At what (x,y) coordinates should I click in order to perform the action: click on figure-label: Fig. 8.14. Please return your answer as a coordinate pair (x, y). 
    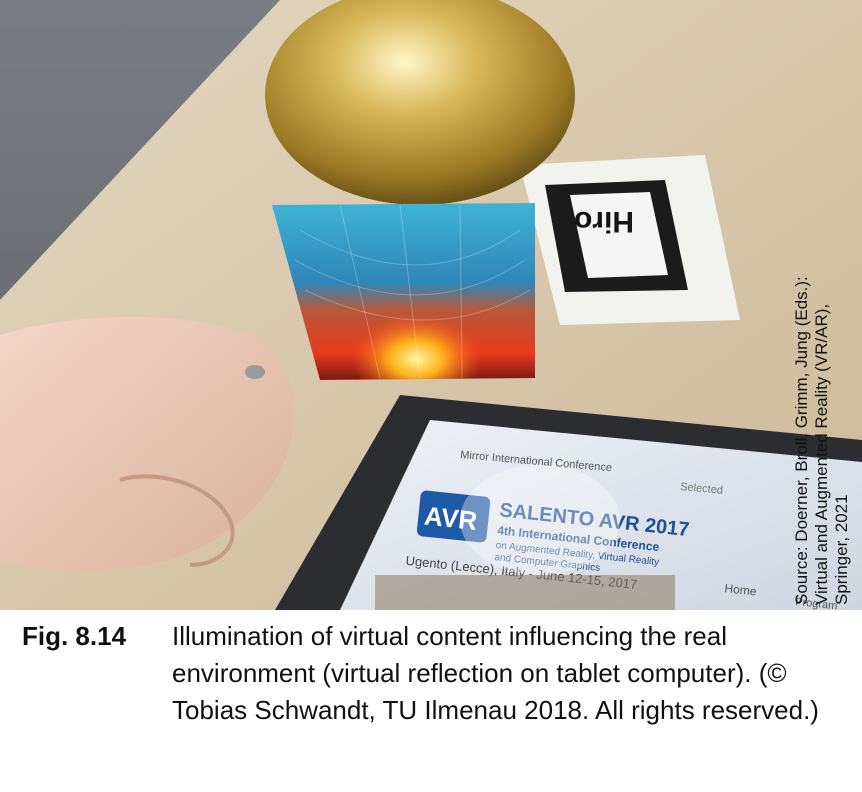
    Looking at the image, I should click on (74, 636).